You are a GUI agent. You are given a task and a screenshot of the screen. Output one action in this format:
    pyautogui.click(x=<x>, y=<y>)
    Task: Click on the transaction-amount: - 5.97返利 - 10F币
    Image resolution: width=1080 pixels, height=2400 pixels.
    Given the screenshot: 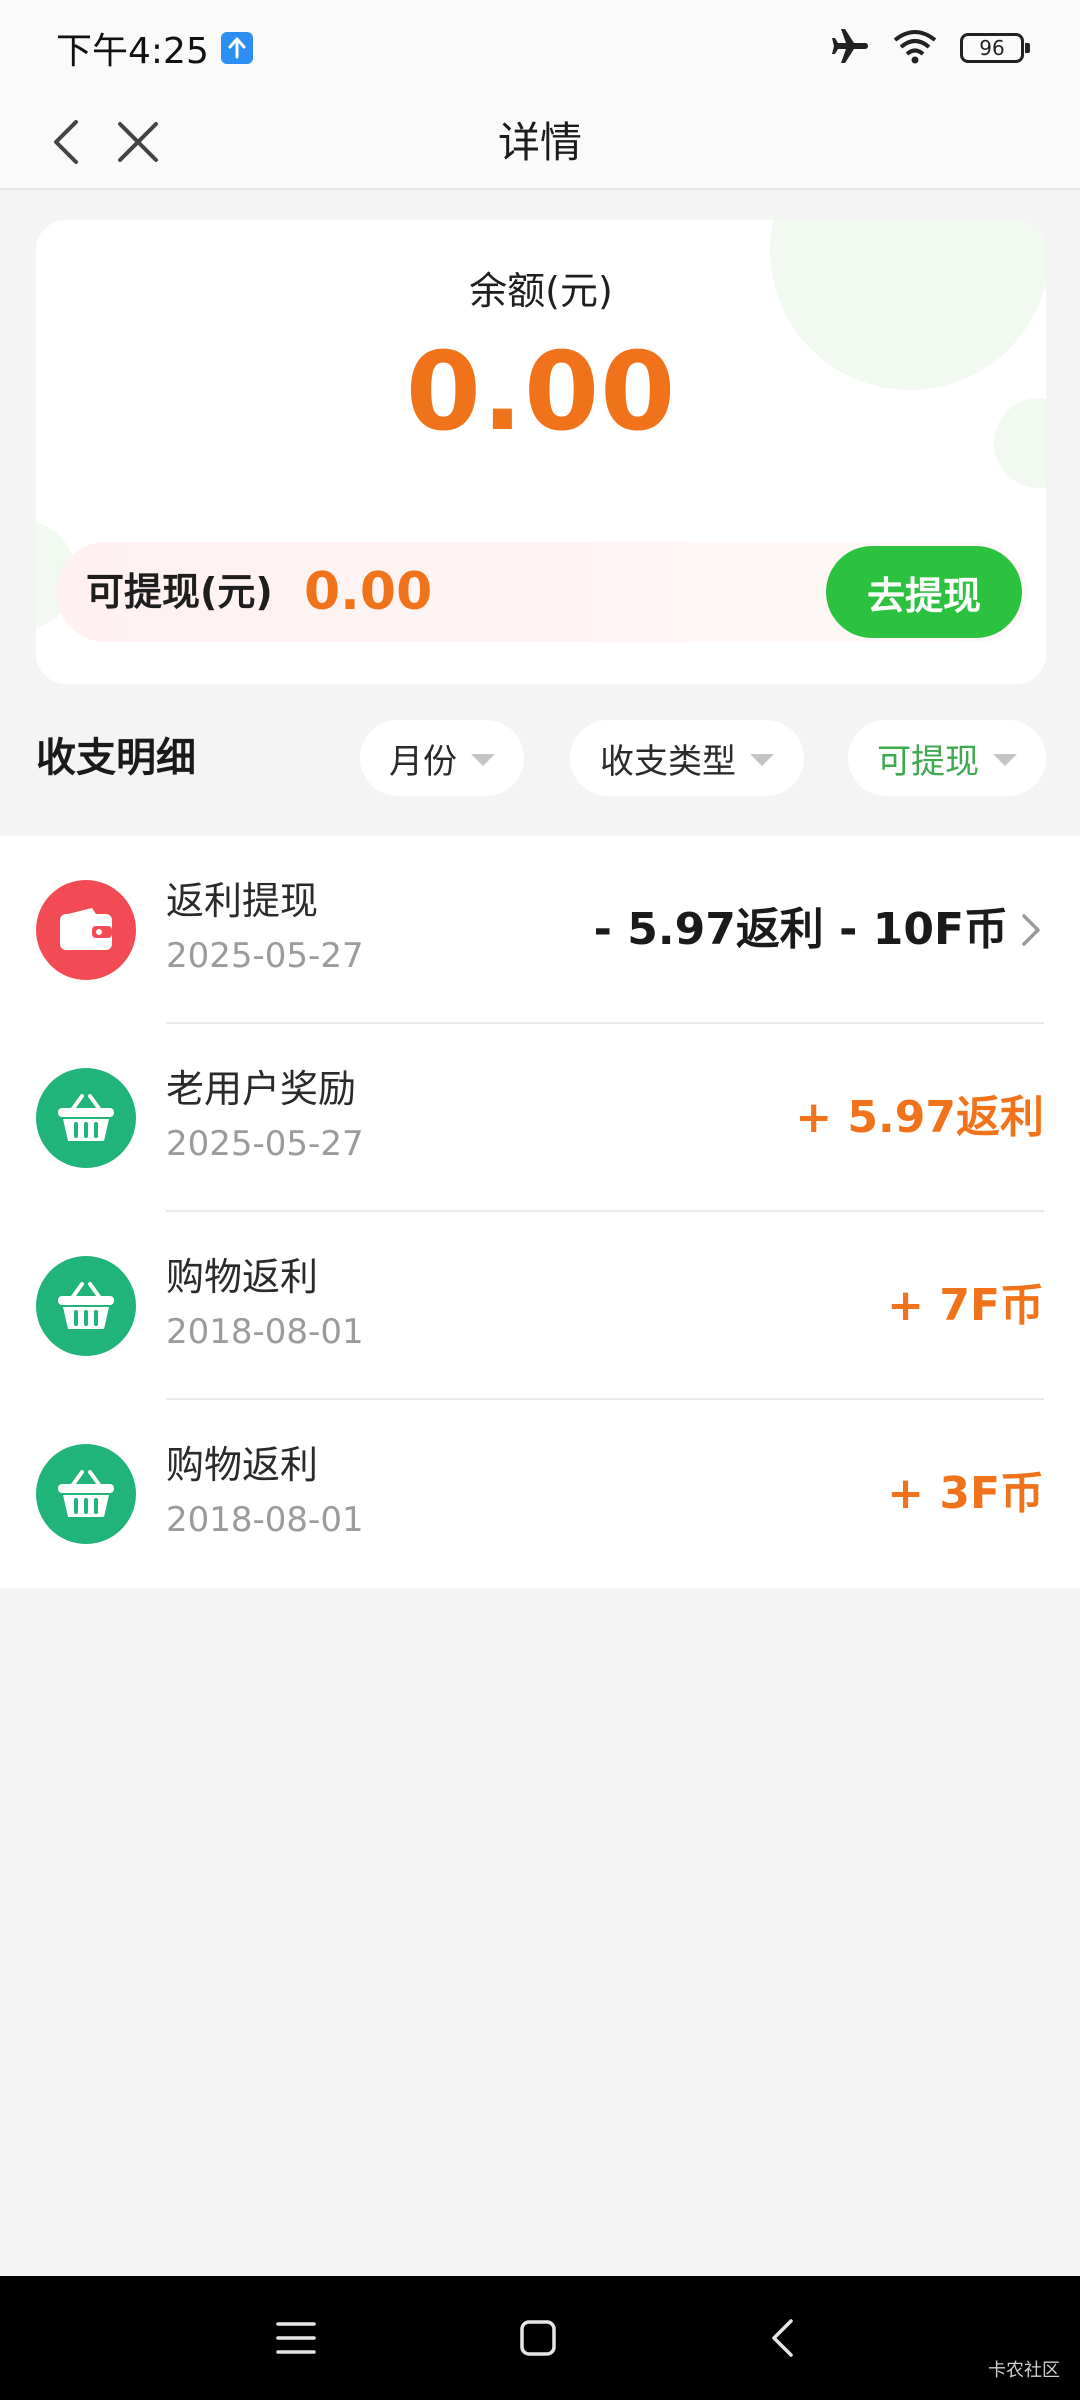 What is the action you would take?
    pyautogui.click(x=800, y=929)
    